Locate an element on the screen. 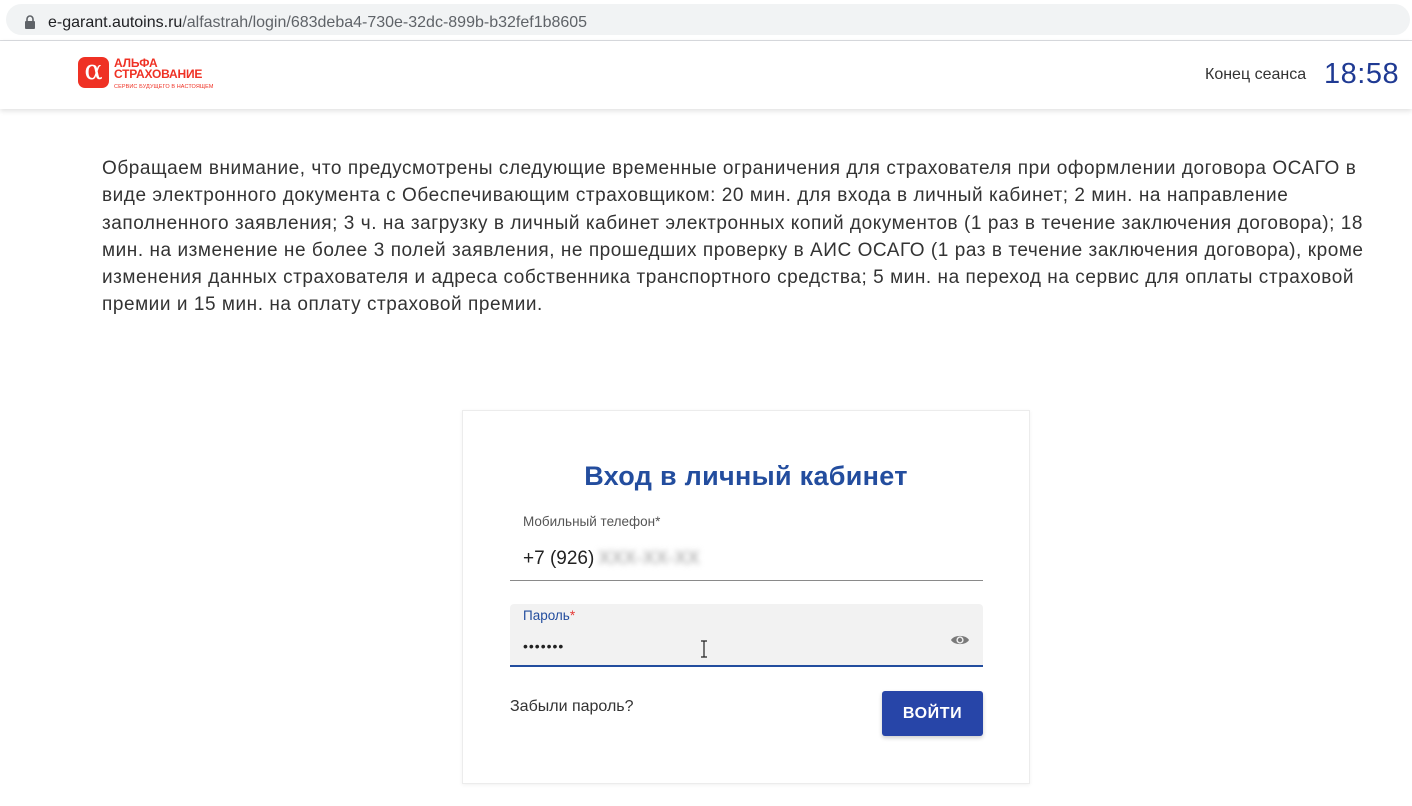 This screenshot has height=806, width=1412. phone-label: Мобильный телефон* is located at coordinates (591, 521).